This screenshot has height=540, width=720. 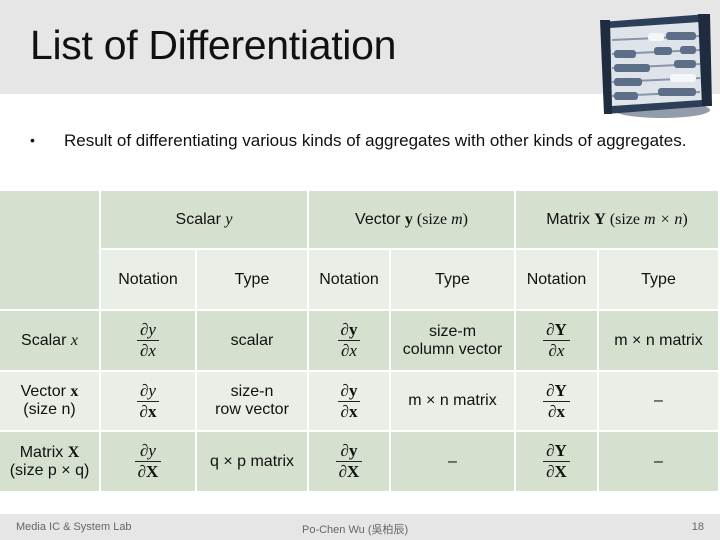 I want to click on slide-title: List of Differentiation, so click(x=213, y=45).